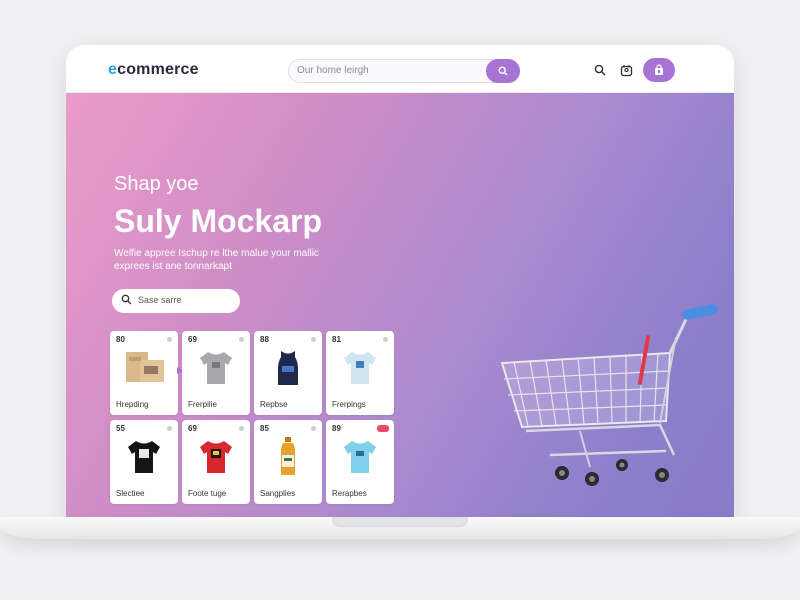 This screenshot has height=600, width=800. I want to click on hero-search-field: Sase sarre, so click(176, 301).